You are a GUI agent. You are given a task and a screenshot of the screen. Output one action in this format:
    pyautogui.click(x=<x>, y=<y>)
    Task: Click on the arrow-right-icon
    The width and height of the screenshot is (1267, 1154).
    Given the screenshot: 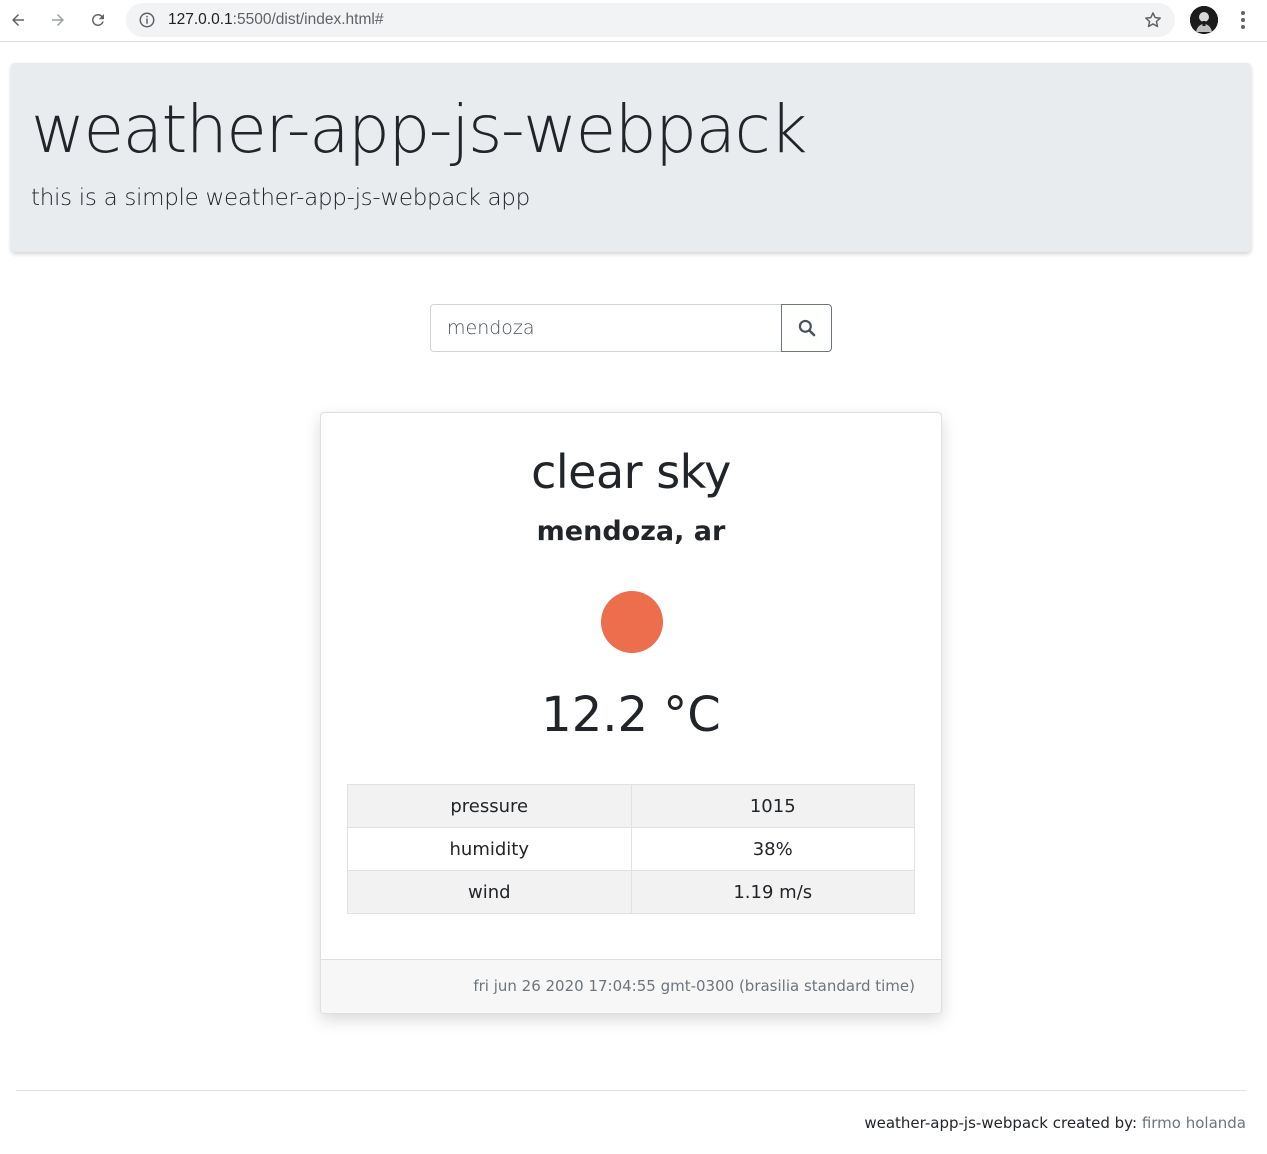 What is the action you would take?
    pyautogui.click(x=58, y=20)
    